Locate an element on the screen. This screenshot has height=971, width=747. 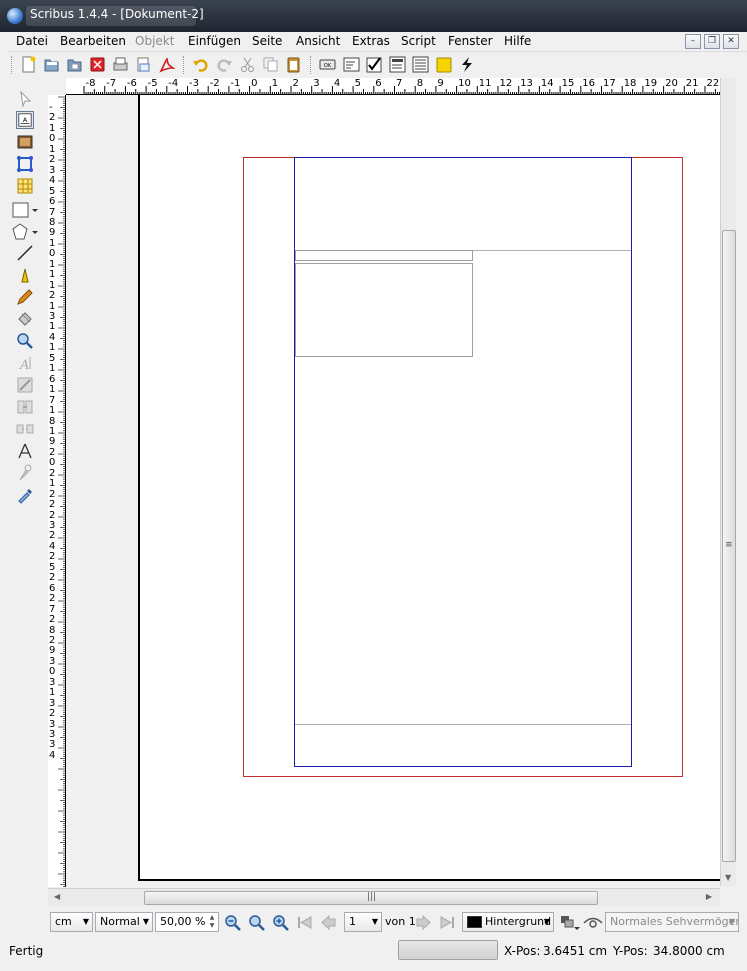
print-icon is located at coordinates (120, 64).